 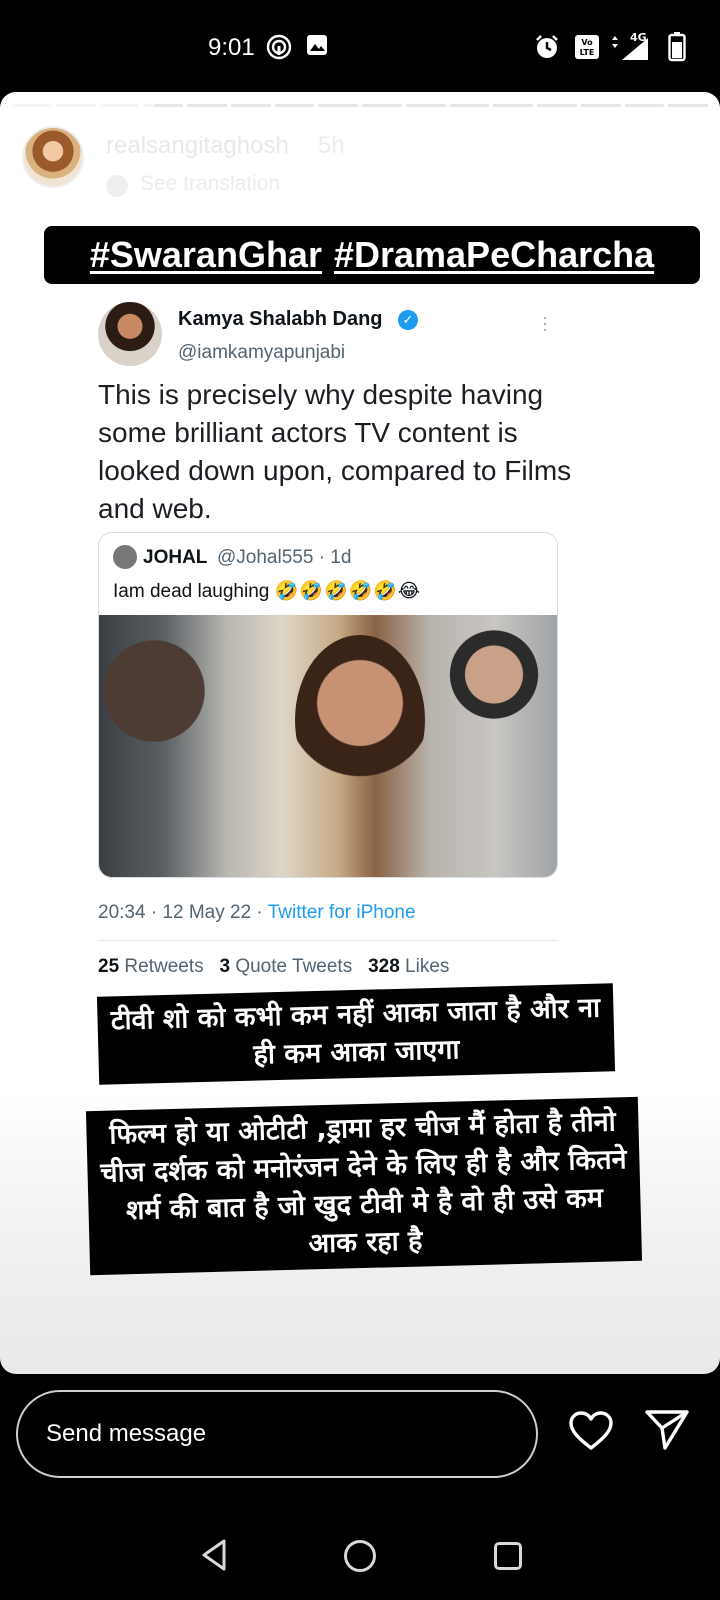 I want to click on translate-icon, so click(x=117, y=186).